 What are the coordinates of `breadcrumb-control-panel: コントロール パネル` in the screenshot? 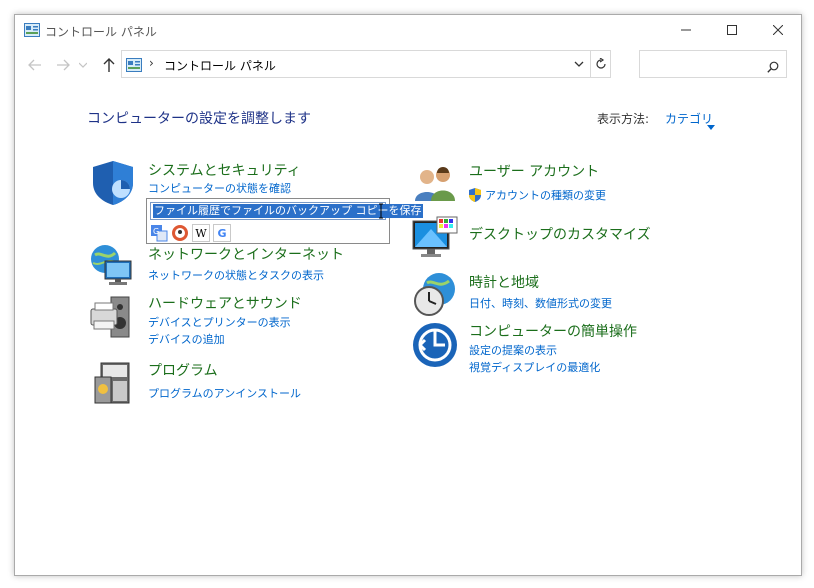 It's located at (220, 65).